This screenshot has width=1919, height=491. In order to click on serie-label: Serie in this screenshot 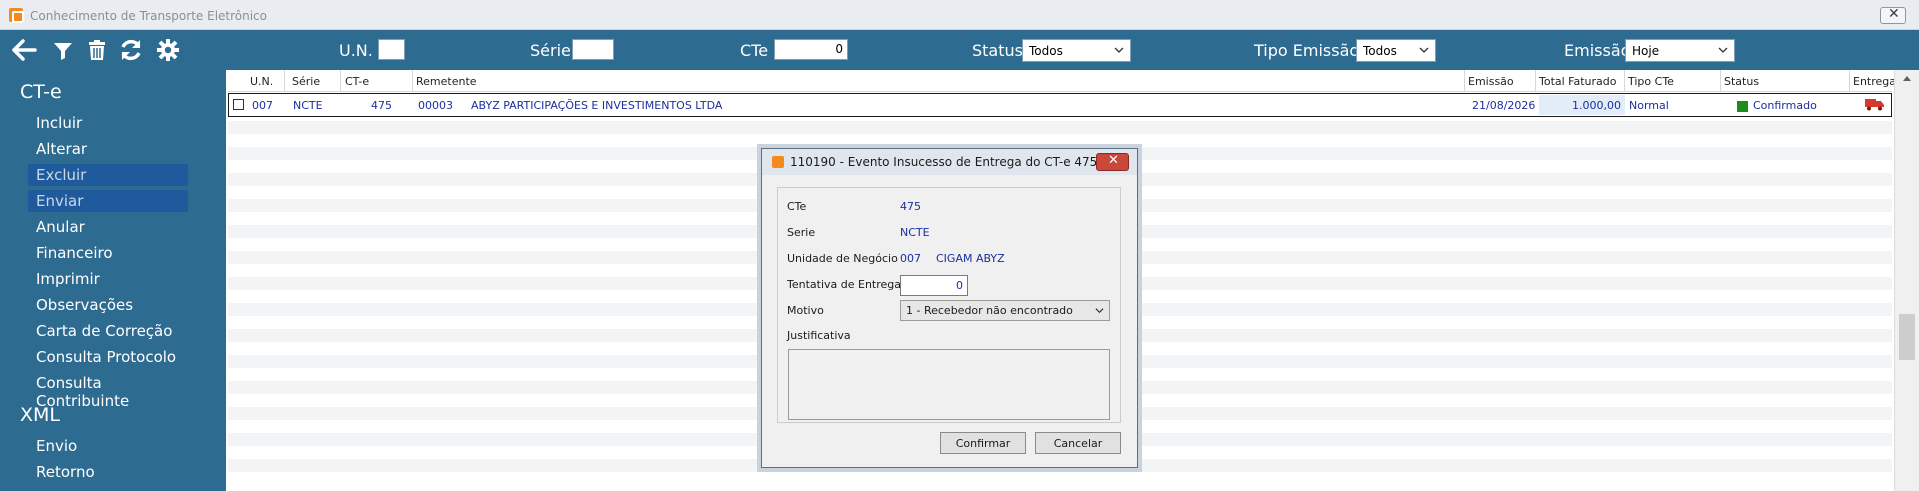, I will do `click(801, 232)`.